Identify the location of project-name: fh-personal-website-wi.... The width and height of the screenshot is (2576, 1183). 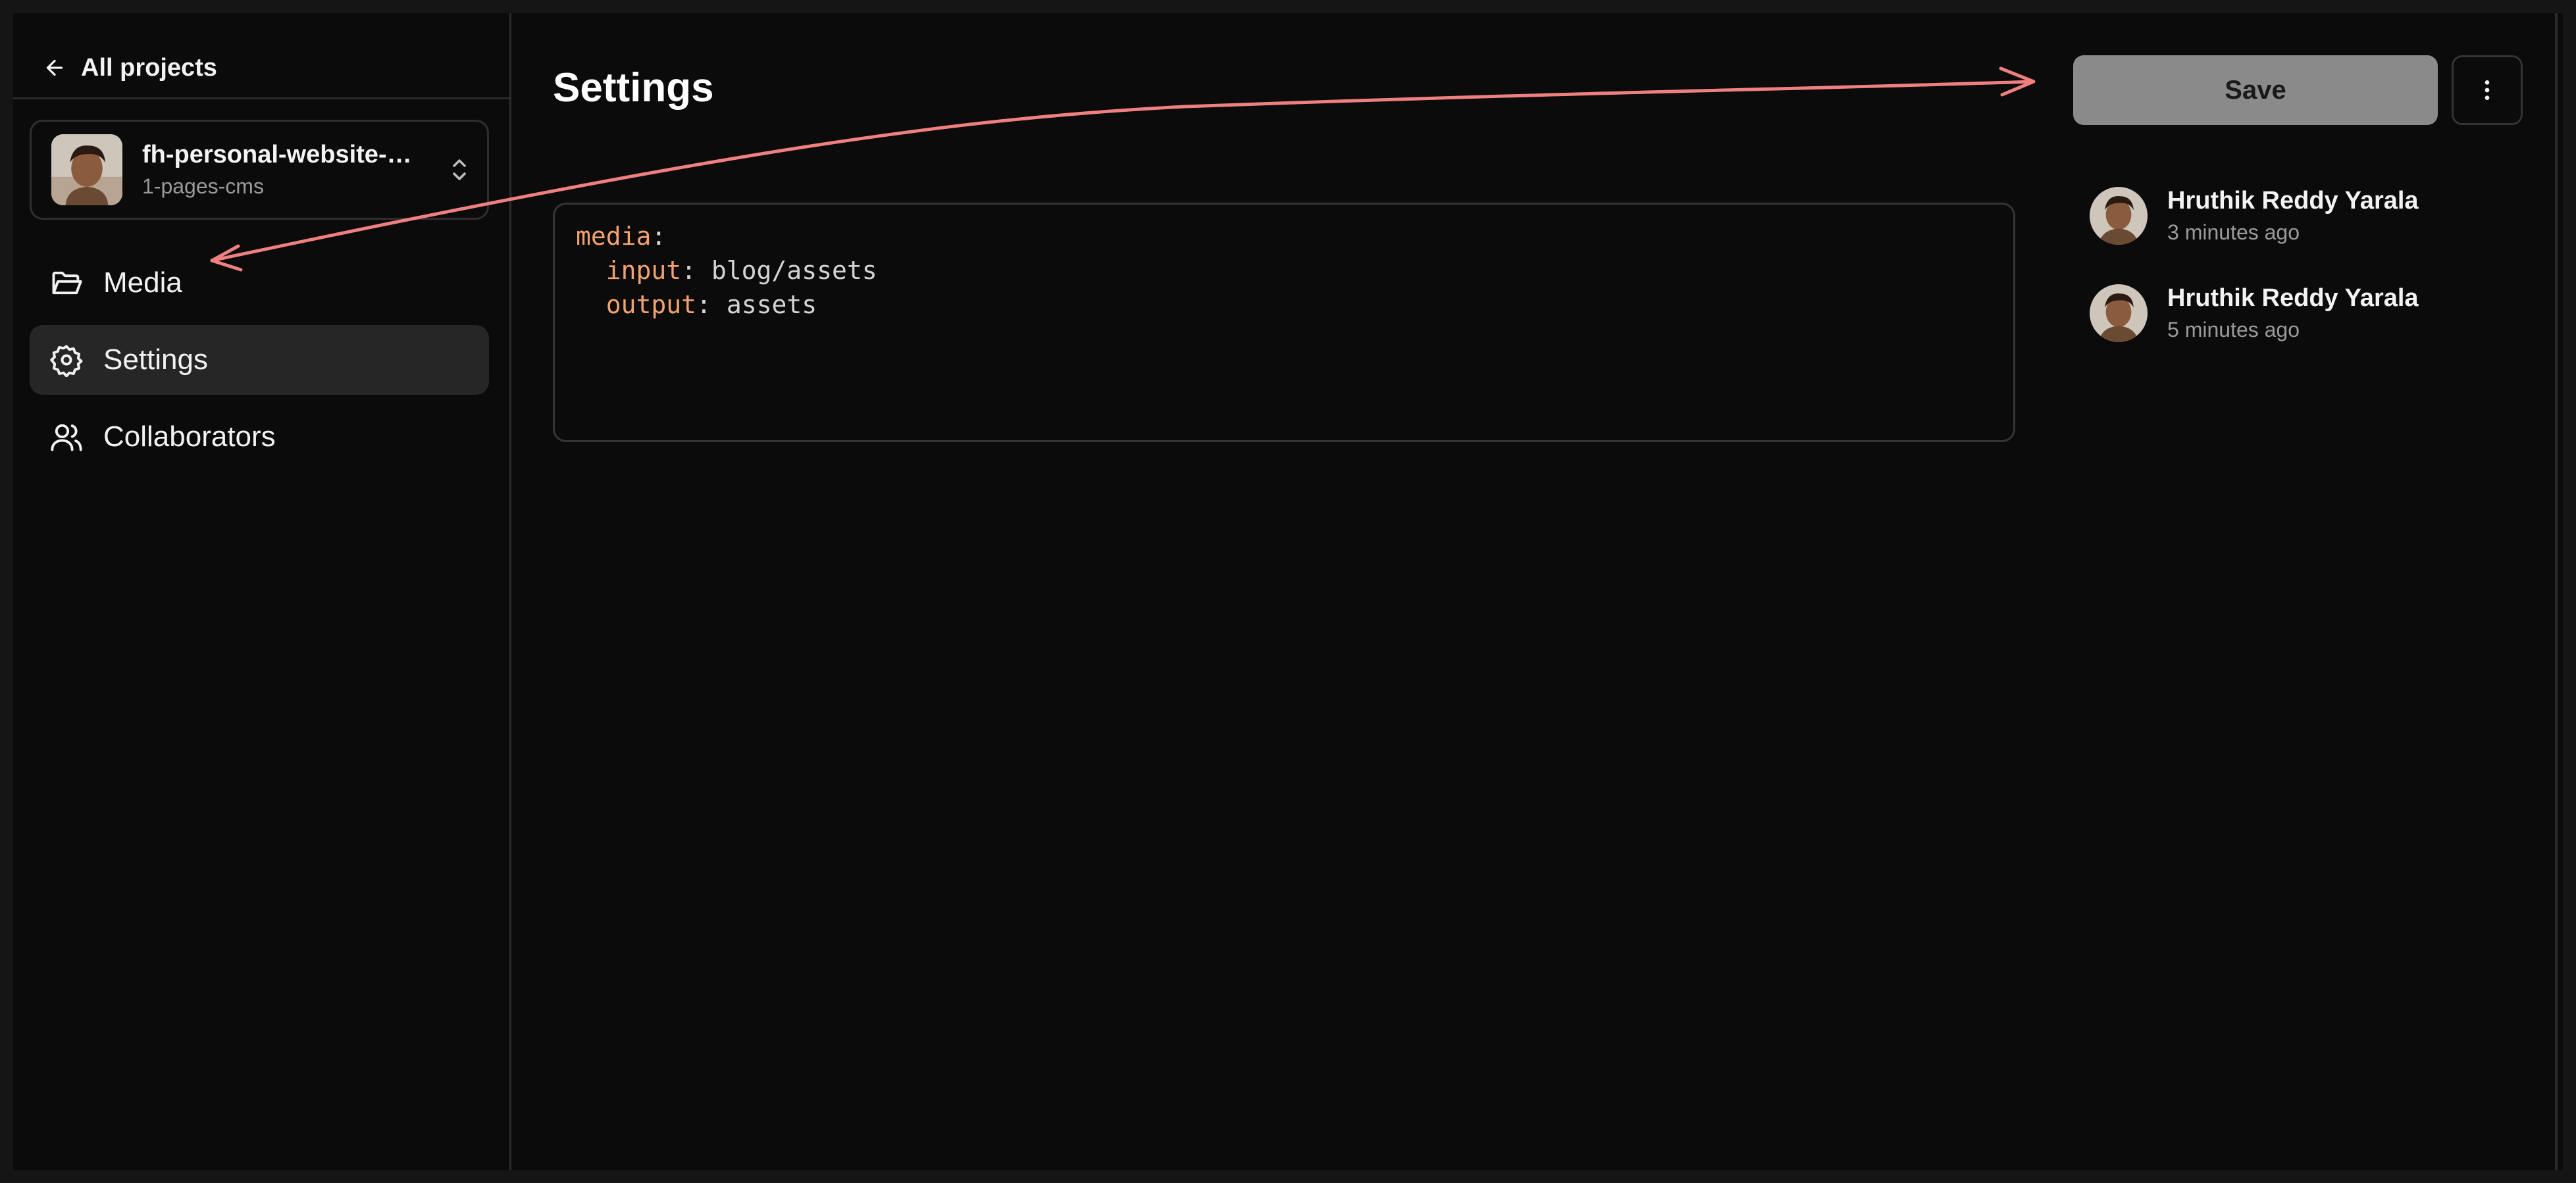
(286, 154).